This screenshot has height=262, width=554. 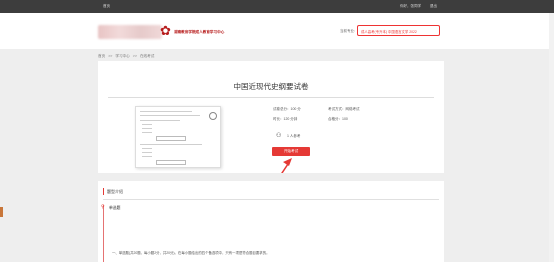 What do you see at coordinates (103, 191) in the screenshot?
I see `section-accent-bar` at bounding box center [103, 191].